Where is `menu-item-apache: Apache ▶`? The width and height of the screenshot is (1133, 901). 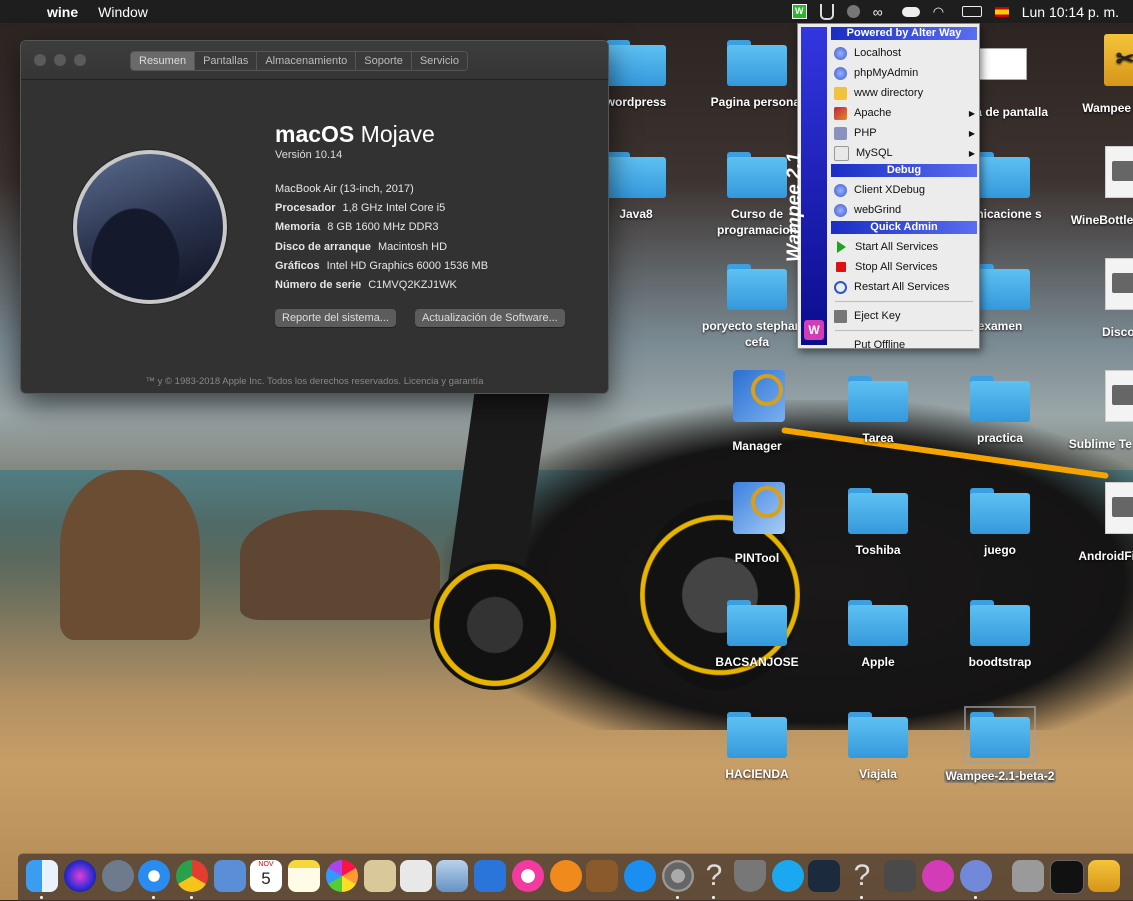
menu-item-apache: Apache ▶ is located at coordinates (904, 113).